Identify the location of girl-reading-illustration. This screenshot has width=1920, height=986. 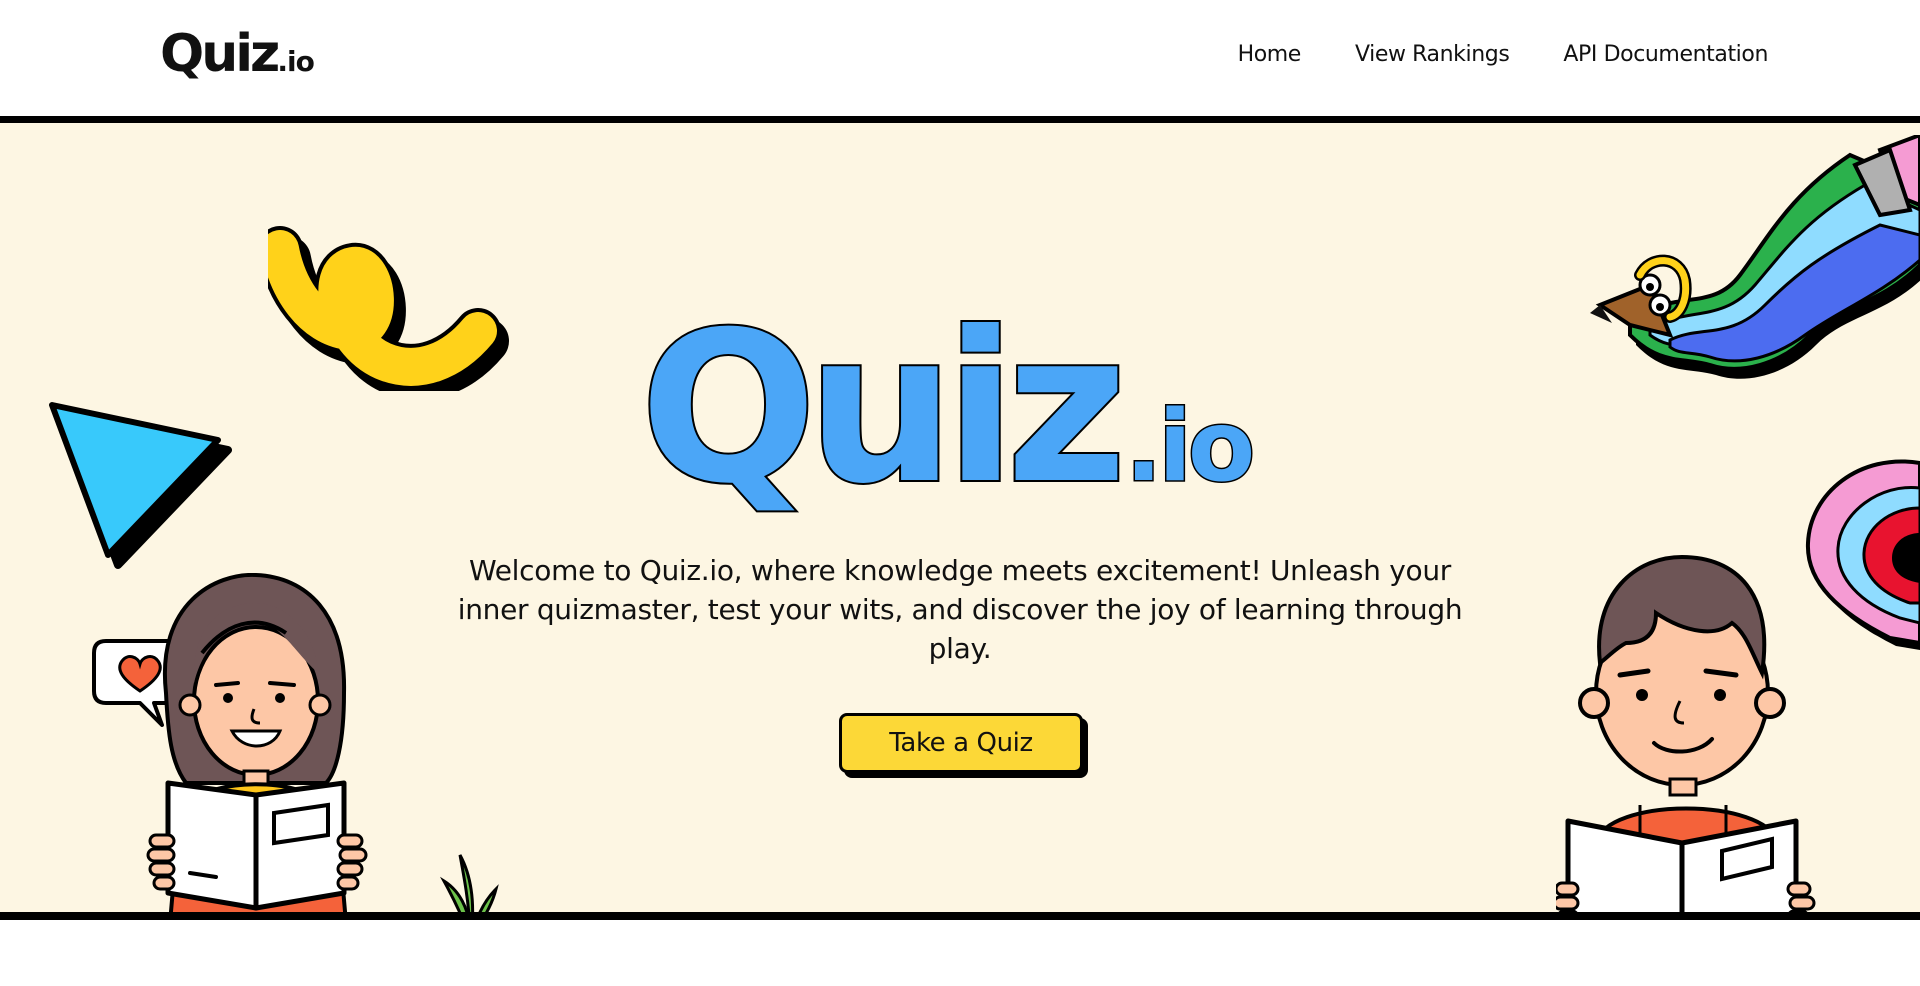
(257, 742).